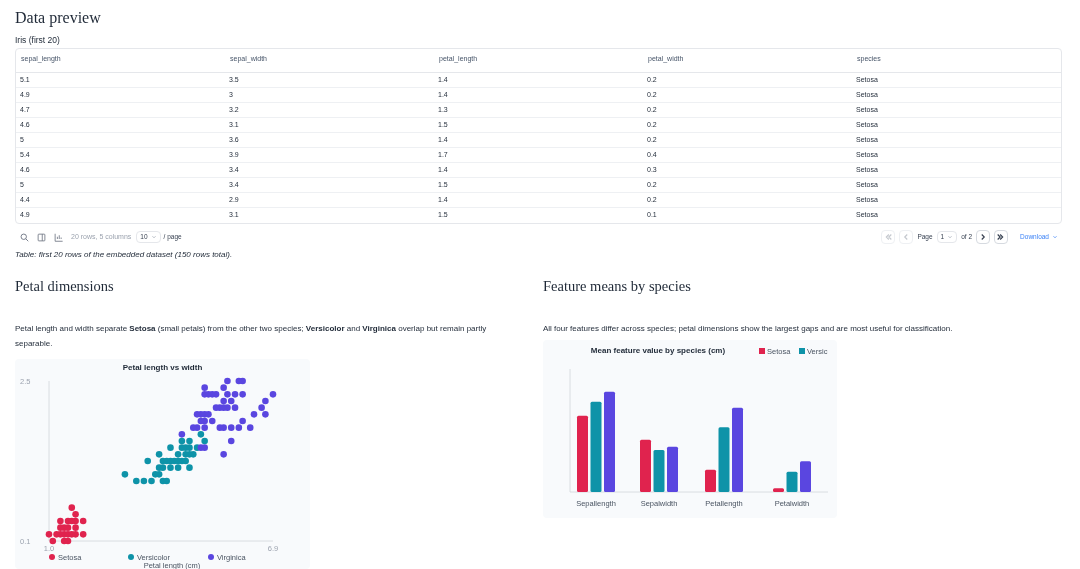 The image size is (1080, 569). What do you see at coordinates (888, 237) in the screenshot?
I see `double-chevron-icon` at bounding box center [888, 237].